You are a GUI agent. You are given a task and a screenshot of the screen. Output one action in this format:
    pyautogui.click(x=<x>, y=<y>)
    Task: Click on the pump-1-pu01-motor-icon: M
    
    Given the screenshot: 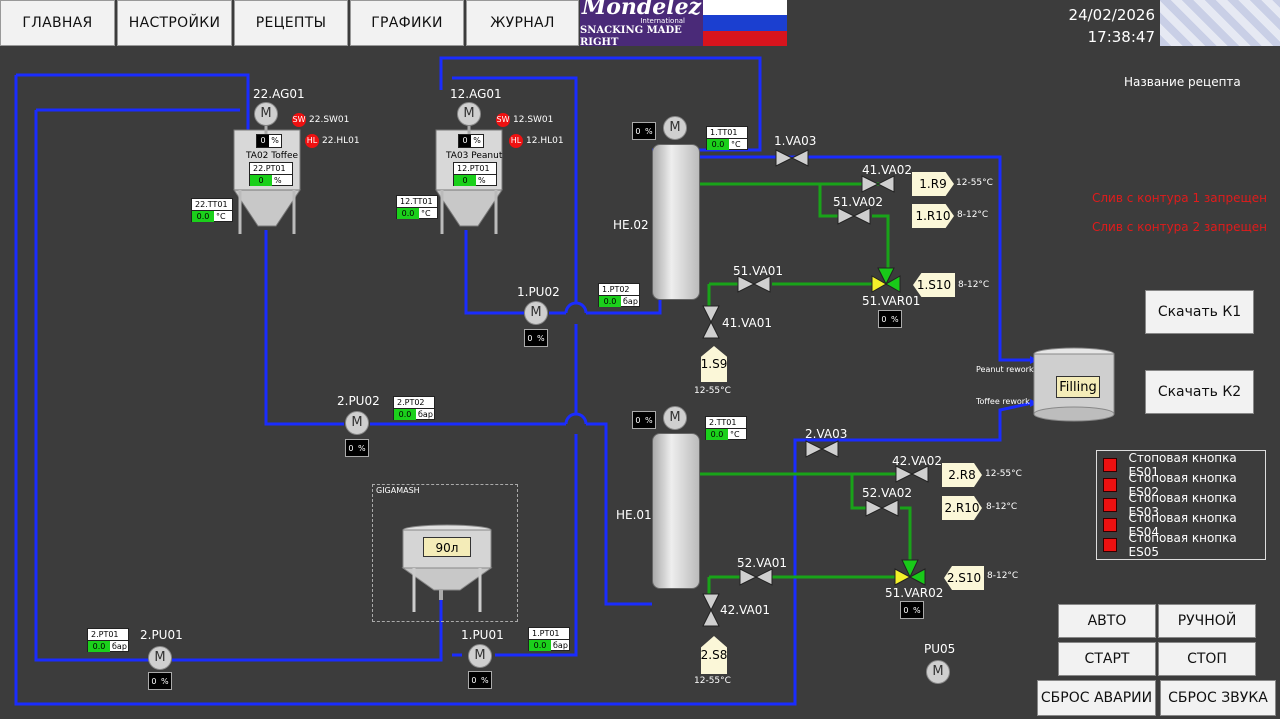 What is the action you would take?
    pyautogui.click(x=480, y=656)
    